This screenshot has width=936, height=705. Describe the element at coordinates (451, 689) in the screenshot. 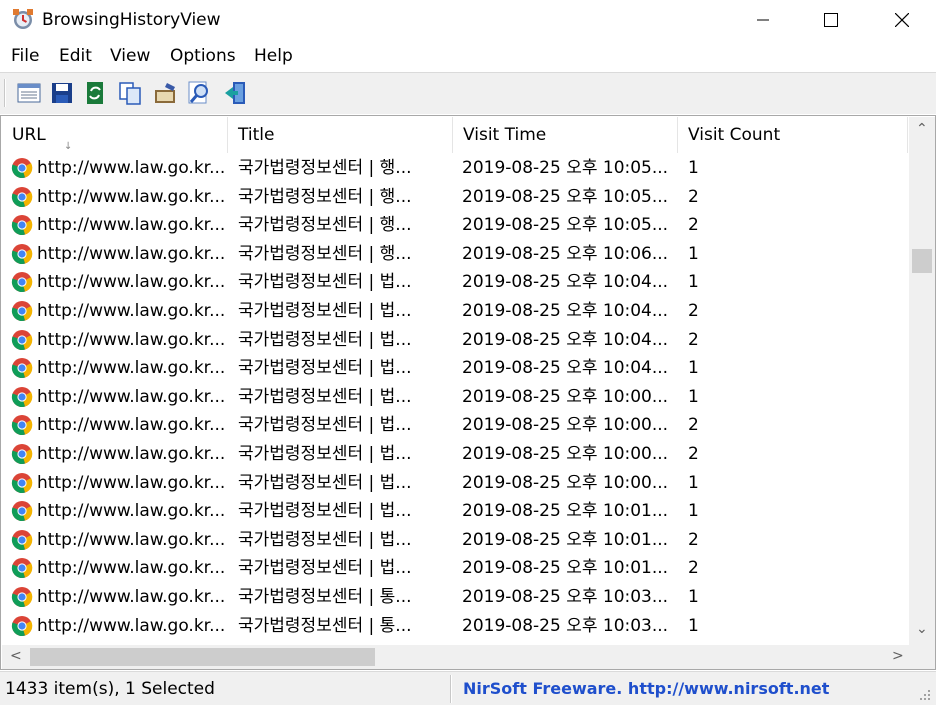

I see `status-divider` at that location.